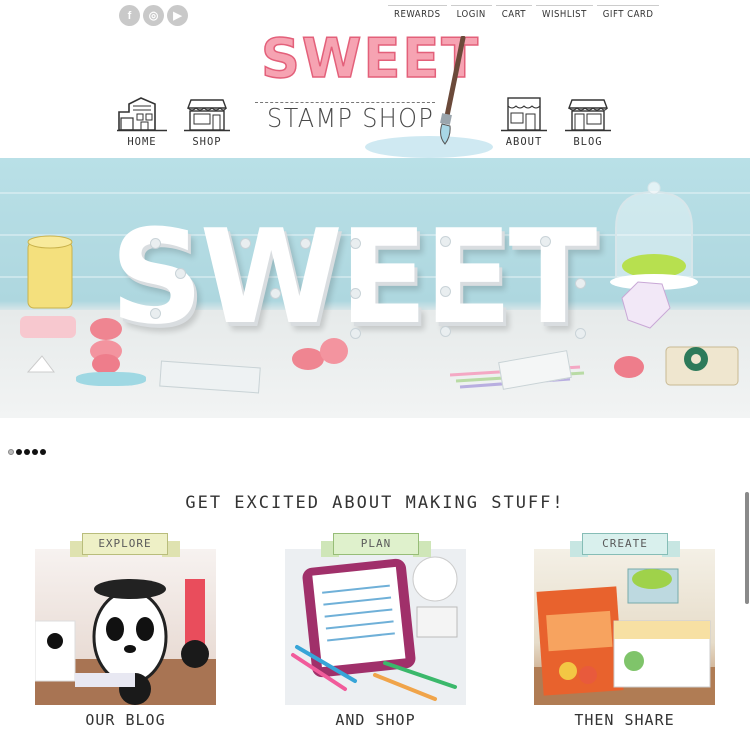 The height and width of the screenshot is (739, 750). What do you see at coordinates (625, 543) in the screenshot?
I see `create-banner-label: CREATE` at bounding box center [625, 543].